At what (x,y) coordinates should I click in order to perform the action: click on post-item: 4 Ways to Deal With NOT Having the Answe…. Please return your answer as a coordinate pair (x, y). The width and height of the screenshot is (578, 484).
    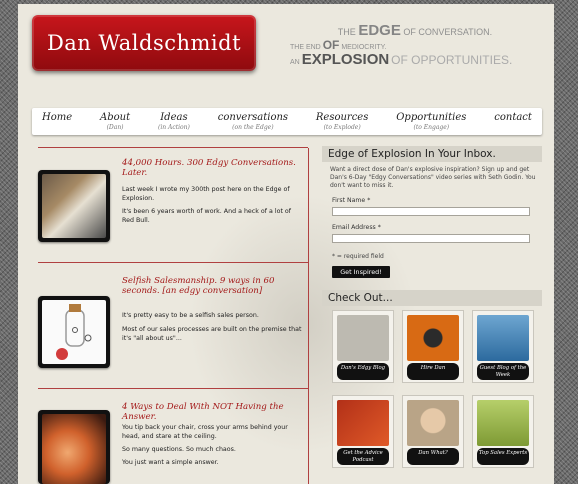
    Looking at the image, I should click on (173, 441).